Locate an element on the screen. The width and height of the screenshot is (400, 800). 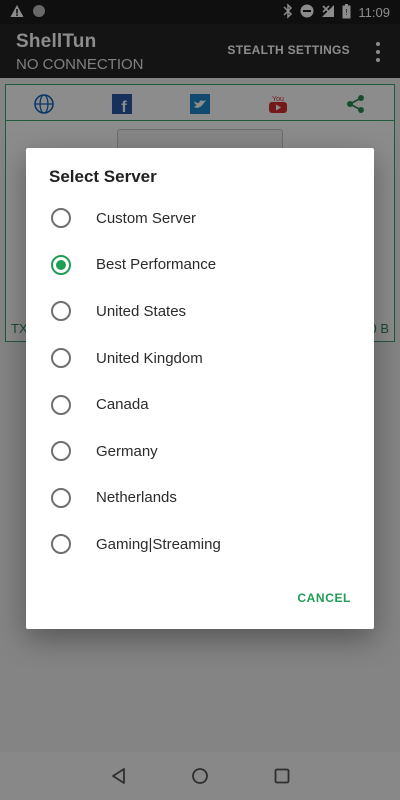
server-option-label: Netherlands is located at coordinates (136, 498).